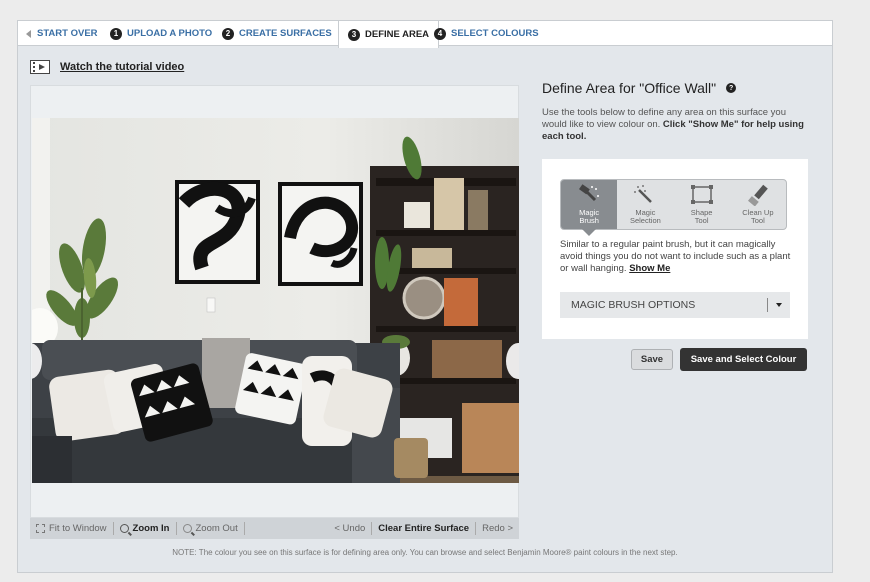 The image size is (870, 582). What do you see at coordinates (187, 528) in the screenshot?
I see `zoom-out-icon` at bounding box center [187, 528].